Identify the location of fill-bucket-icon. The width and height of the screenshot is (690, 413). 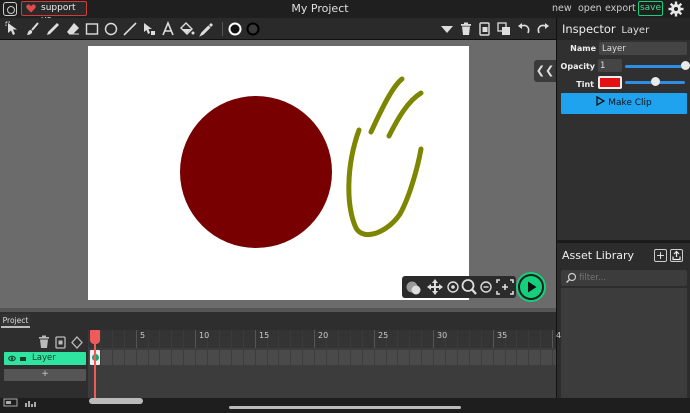
(187, 29).